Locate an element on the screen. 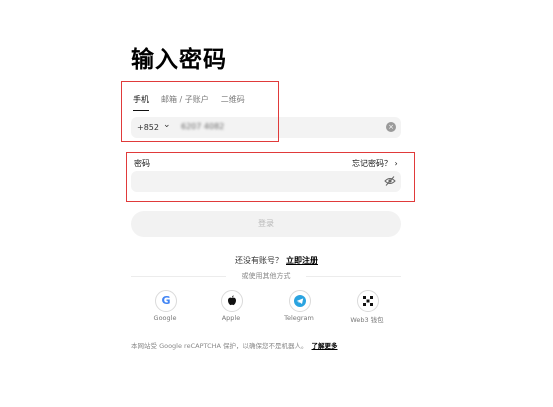  divider: 或使用其他方式 is located at coordinates (266, 276).